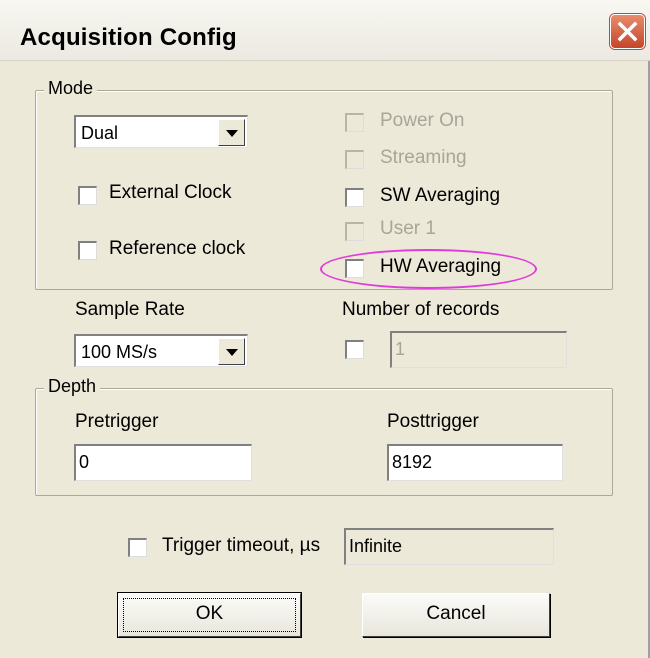 Image resolution: width=650 pixels, height=658 pixels. What do you see at coordinates (354, 231) in the screenshot?
I see `user1-checkbox` at bounding box center [354, 231].